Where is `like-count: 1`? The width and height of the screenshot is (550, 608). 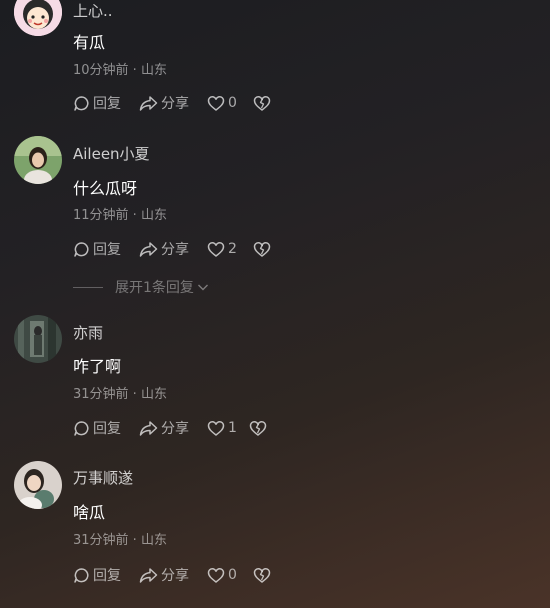 like-count: 1 is located at coordinates (232, 428).